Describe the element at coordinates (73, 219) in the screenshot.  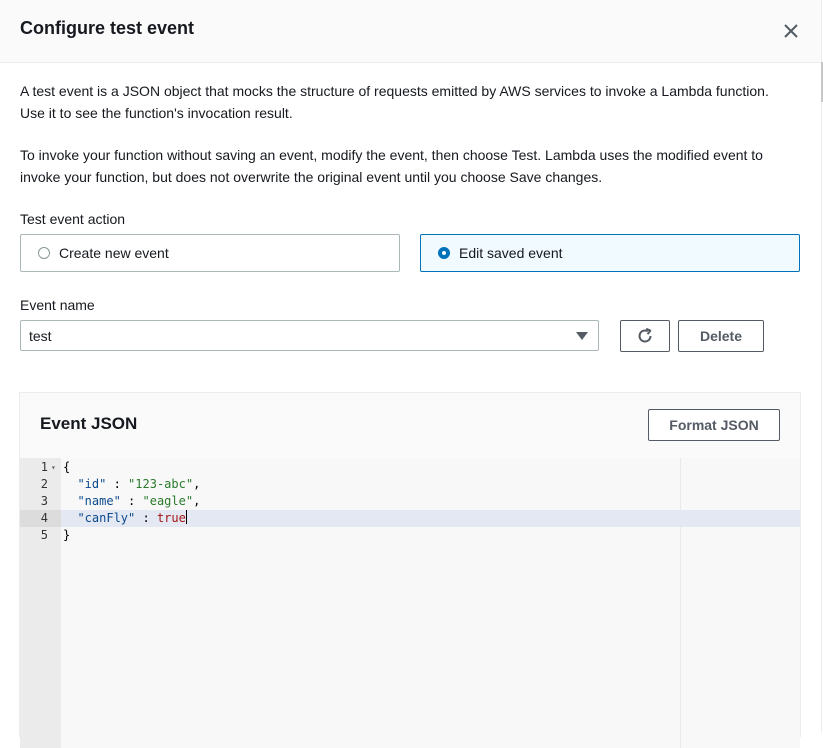
I see `test-event-action-label: Test event action` at that location.